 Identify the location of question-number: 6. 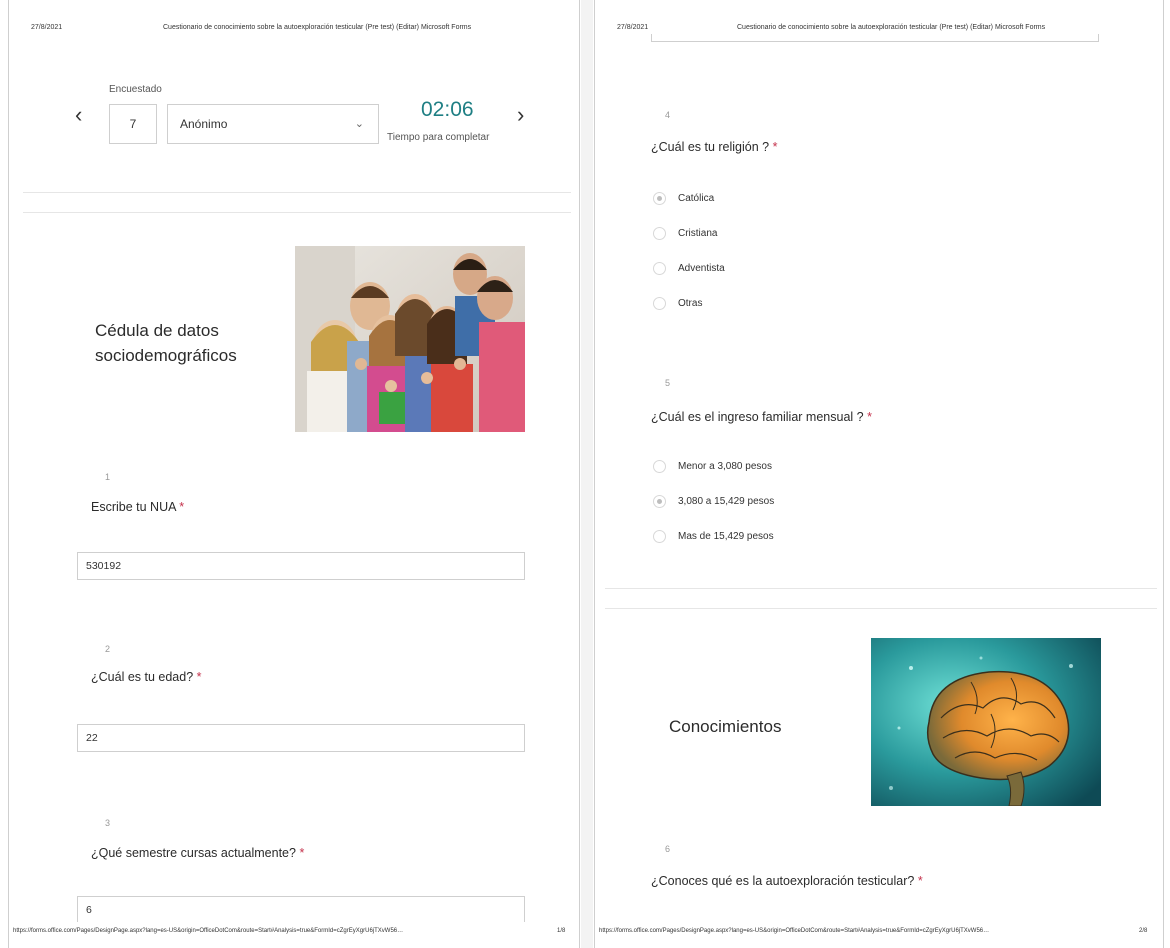
(668, 849).